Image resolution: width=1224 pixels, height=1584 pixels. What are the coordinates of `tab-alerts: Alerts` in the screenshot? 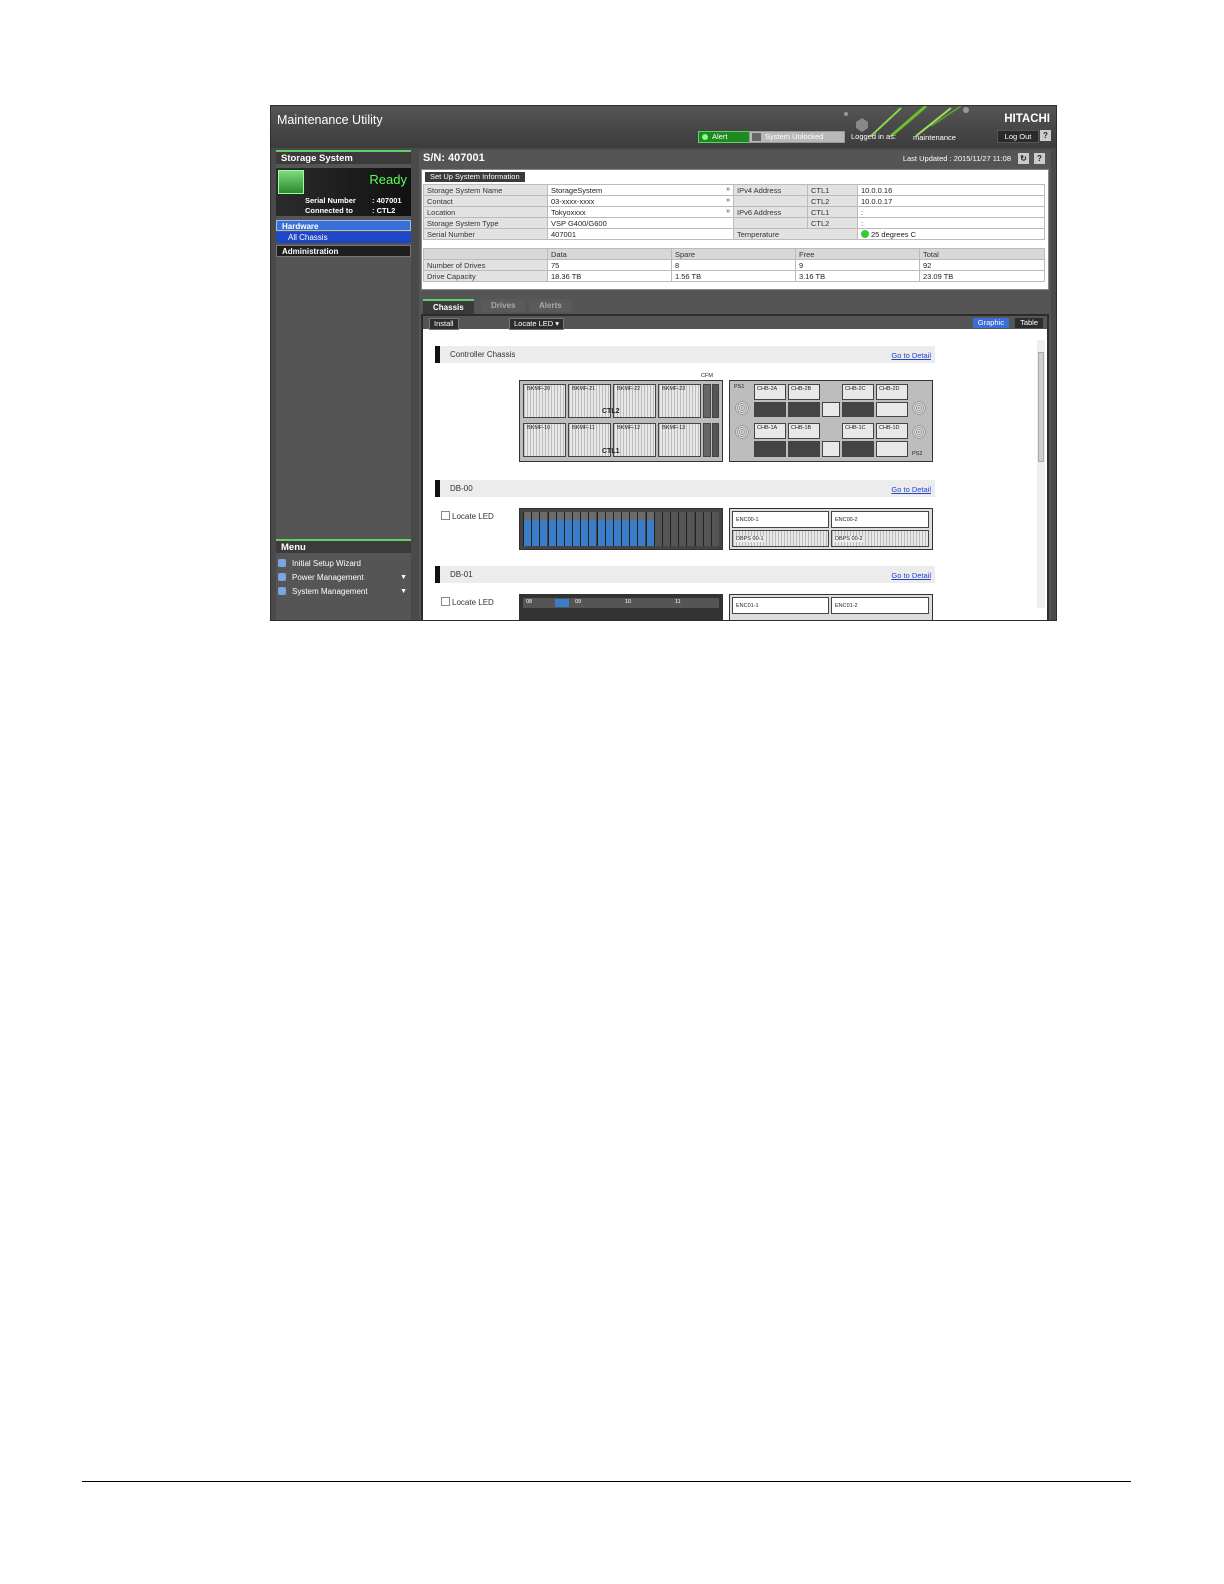 It's located at (550, 305).